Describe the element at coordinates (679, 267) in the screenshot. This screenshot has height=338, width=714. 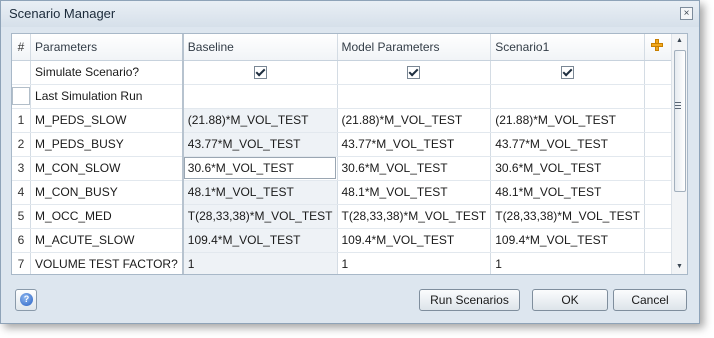
I see `scroll-down-arrow-icon: ▼` at that location.